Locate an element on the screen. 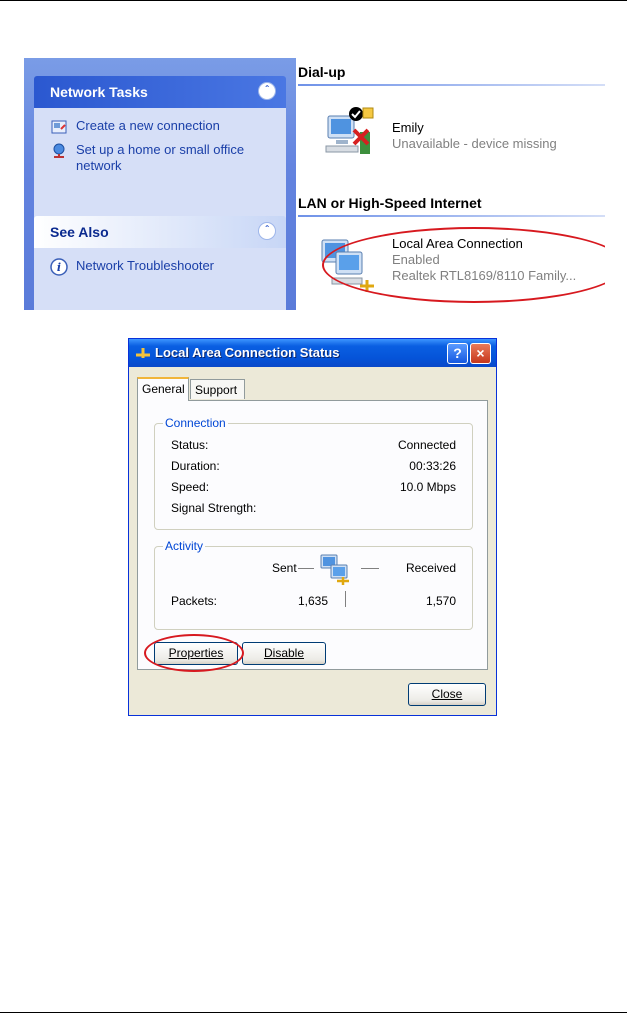  network-troubleshooter-label: Network Troubleshooter is located at coordinates (145, 265).